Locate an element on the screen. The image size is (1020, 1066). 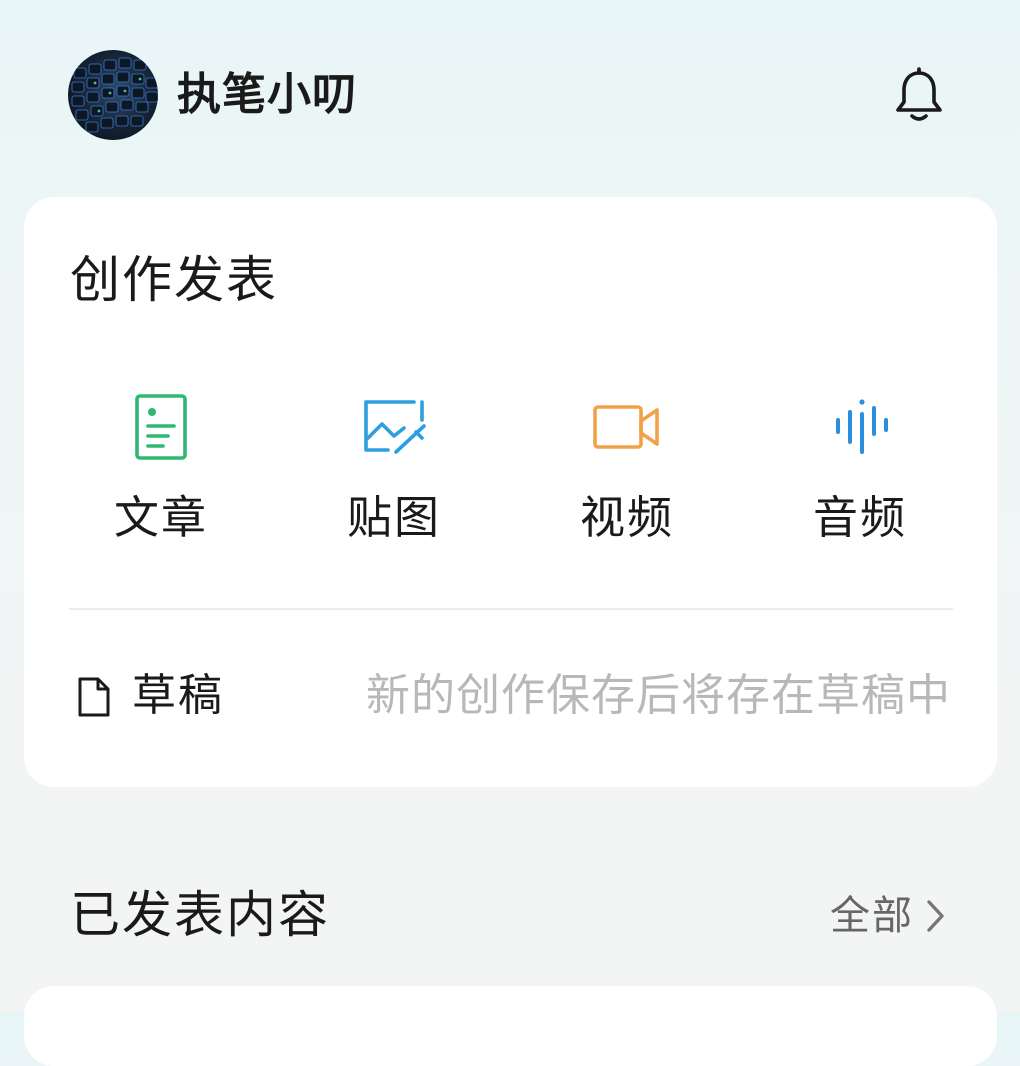
create-article-button: 文章 is located at coordinates (161, 467).